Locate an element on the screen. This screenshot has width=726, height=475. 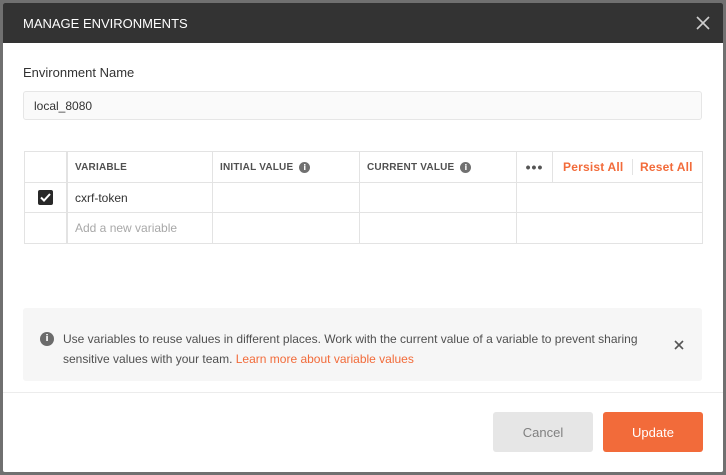
header-check-cell is located at coordinates (46, 167).